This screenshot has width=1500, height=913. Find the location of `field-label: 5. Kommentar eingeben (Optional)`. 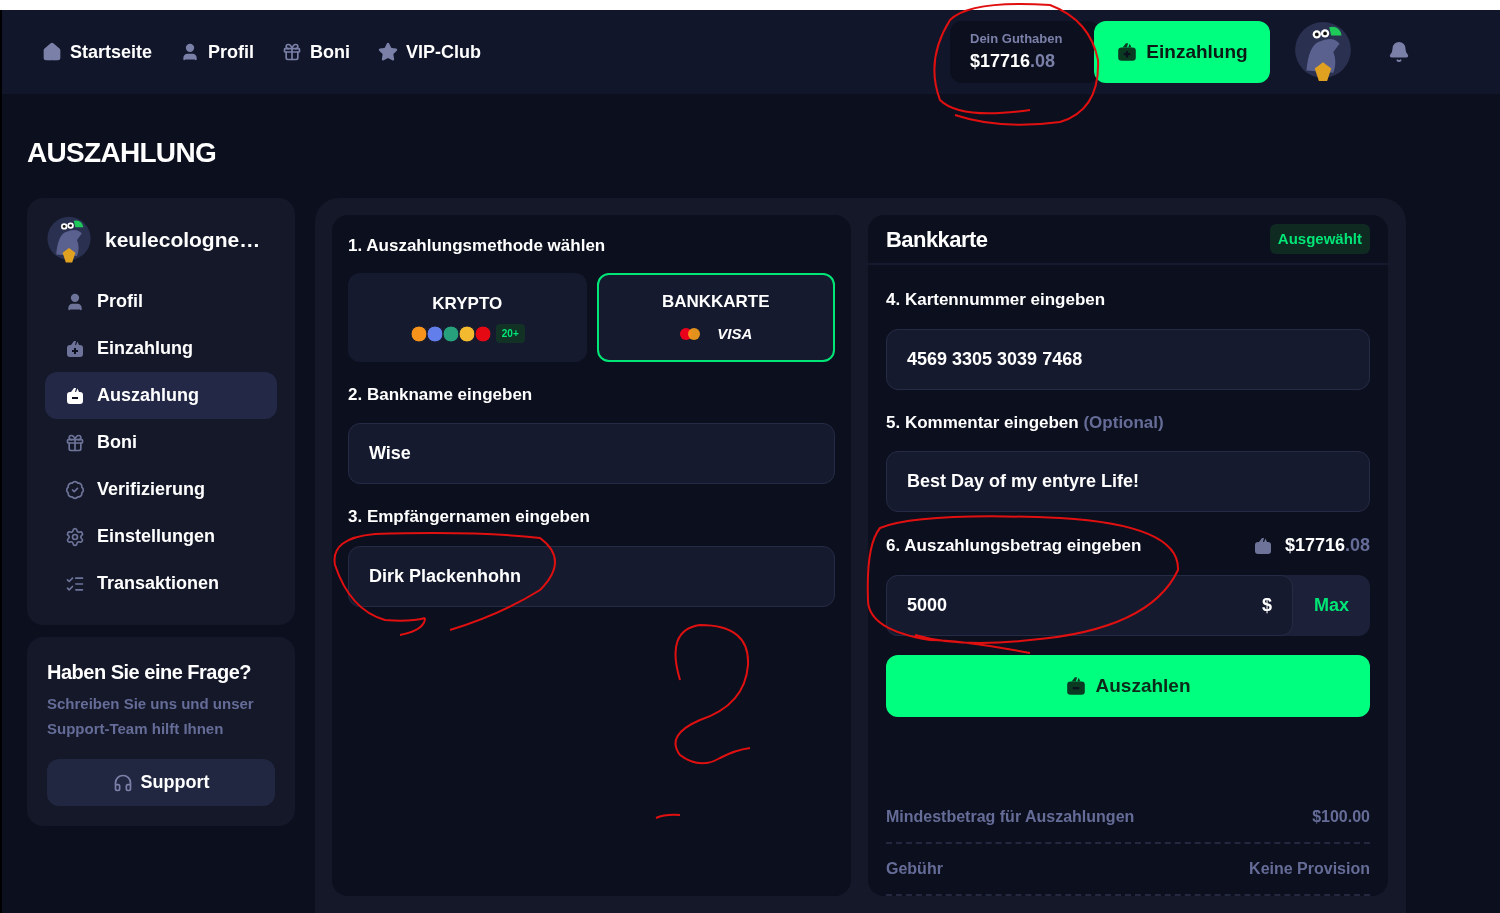

field-label: 5. Kommentar eingeben (Optional) is located at coordinates (1025, 422).